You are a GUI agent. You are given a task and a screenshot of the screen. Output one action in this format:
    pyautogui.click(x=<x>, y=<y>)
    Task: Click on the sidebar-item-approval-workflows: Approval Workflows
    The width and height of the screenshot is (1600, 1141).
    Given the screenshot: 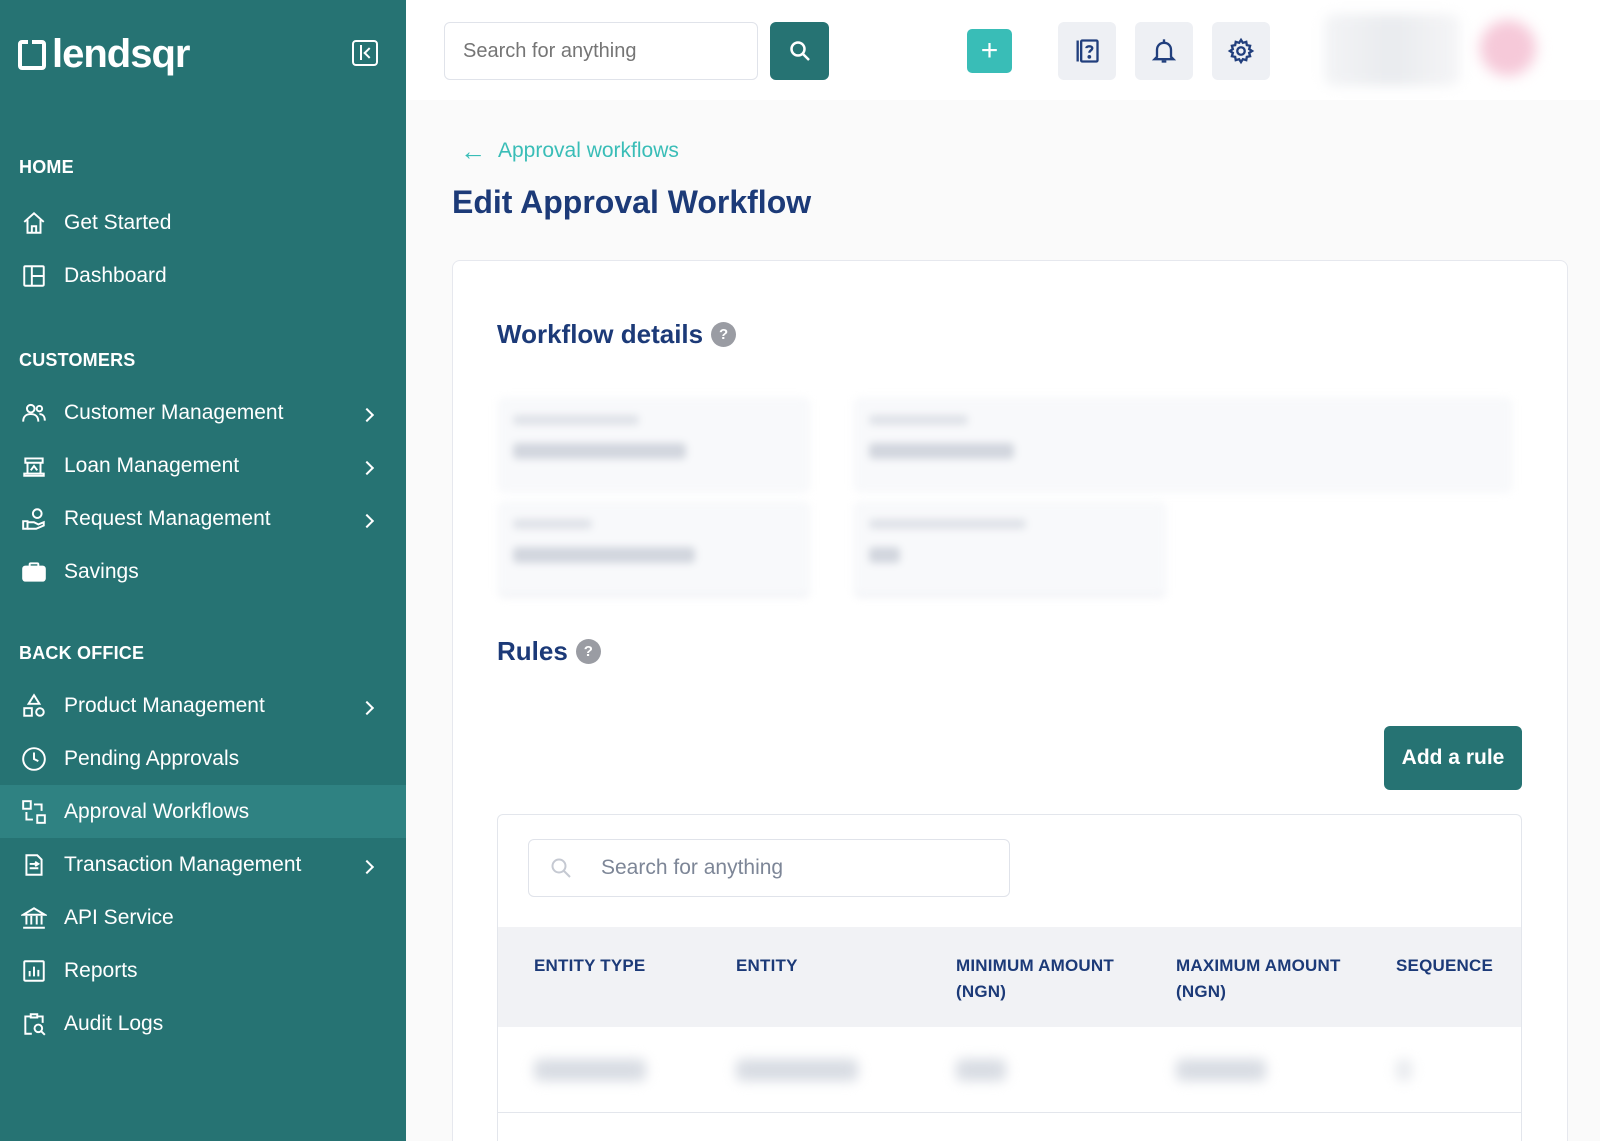 What is the action you would take?
    pyautogui.click(x=203, y=811)
    